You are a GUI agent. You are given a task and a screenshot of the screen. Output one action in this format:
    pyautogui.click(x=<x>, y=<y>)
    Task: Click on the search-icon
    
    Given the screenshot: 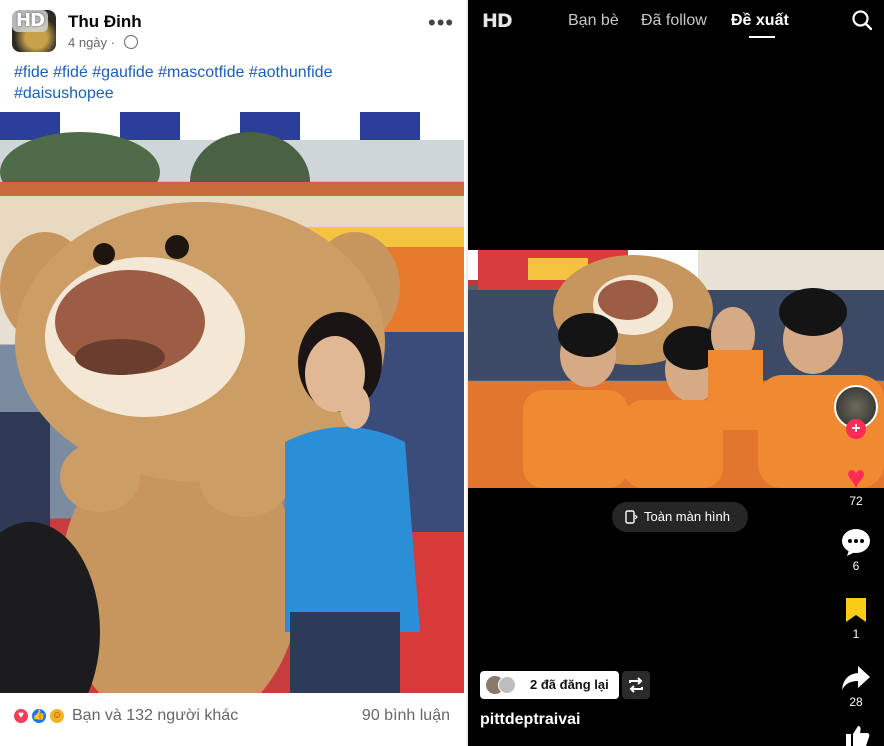 What is the action you would take?
    pyautogui.click(x=862, y=20)
    